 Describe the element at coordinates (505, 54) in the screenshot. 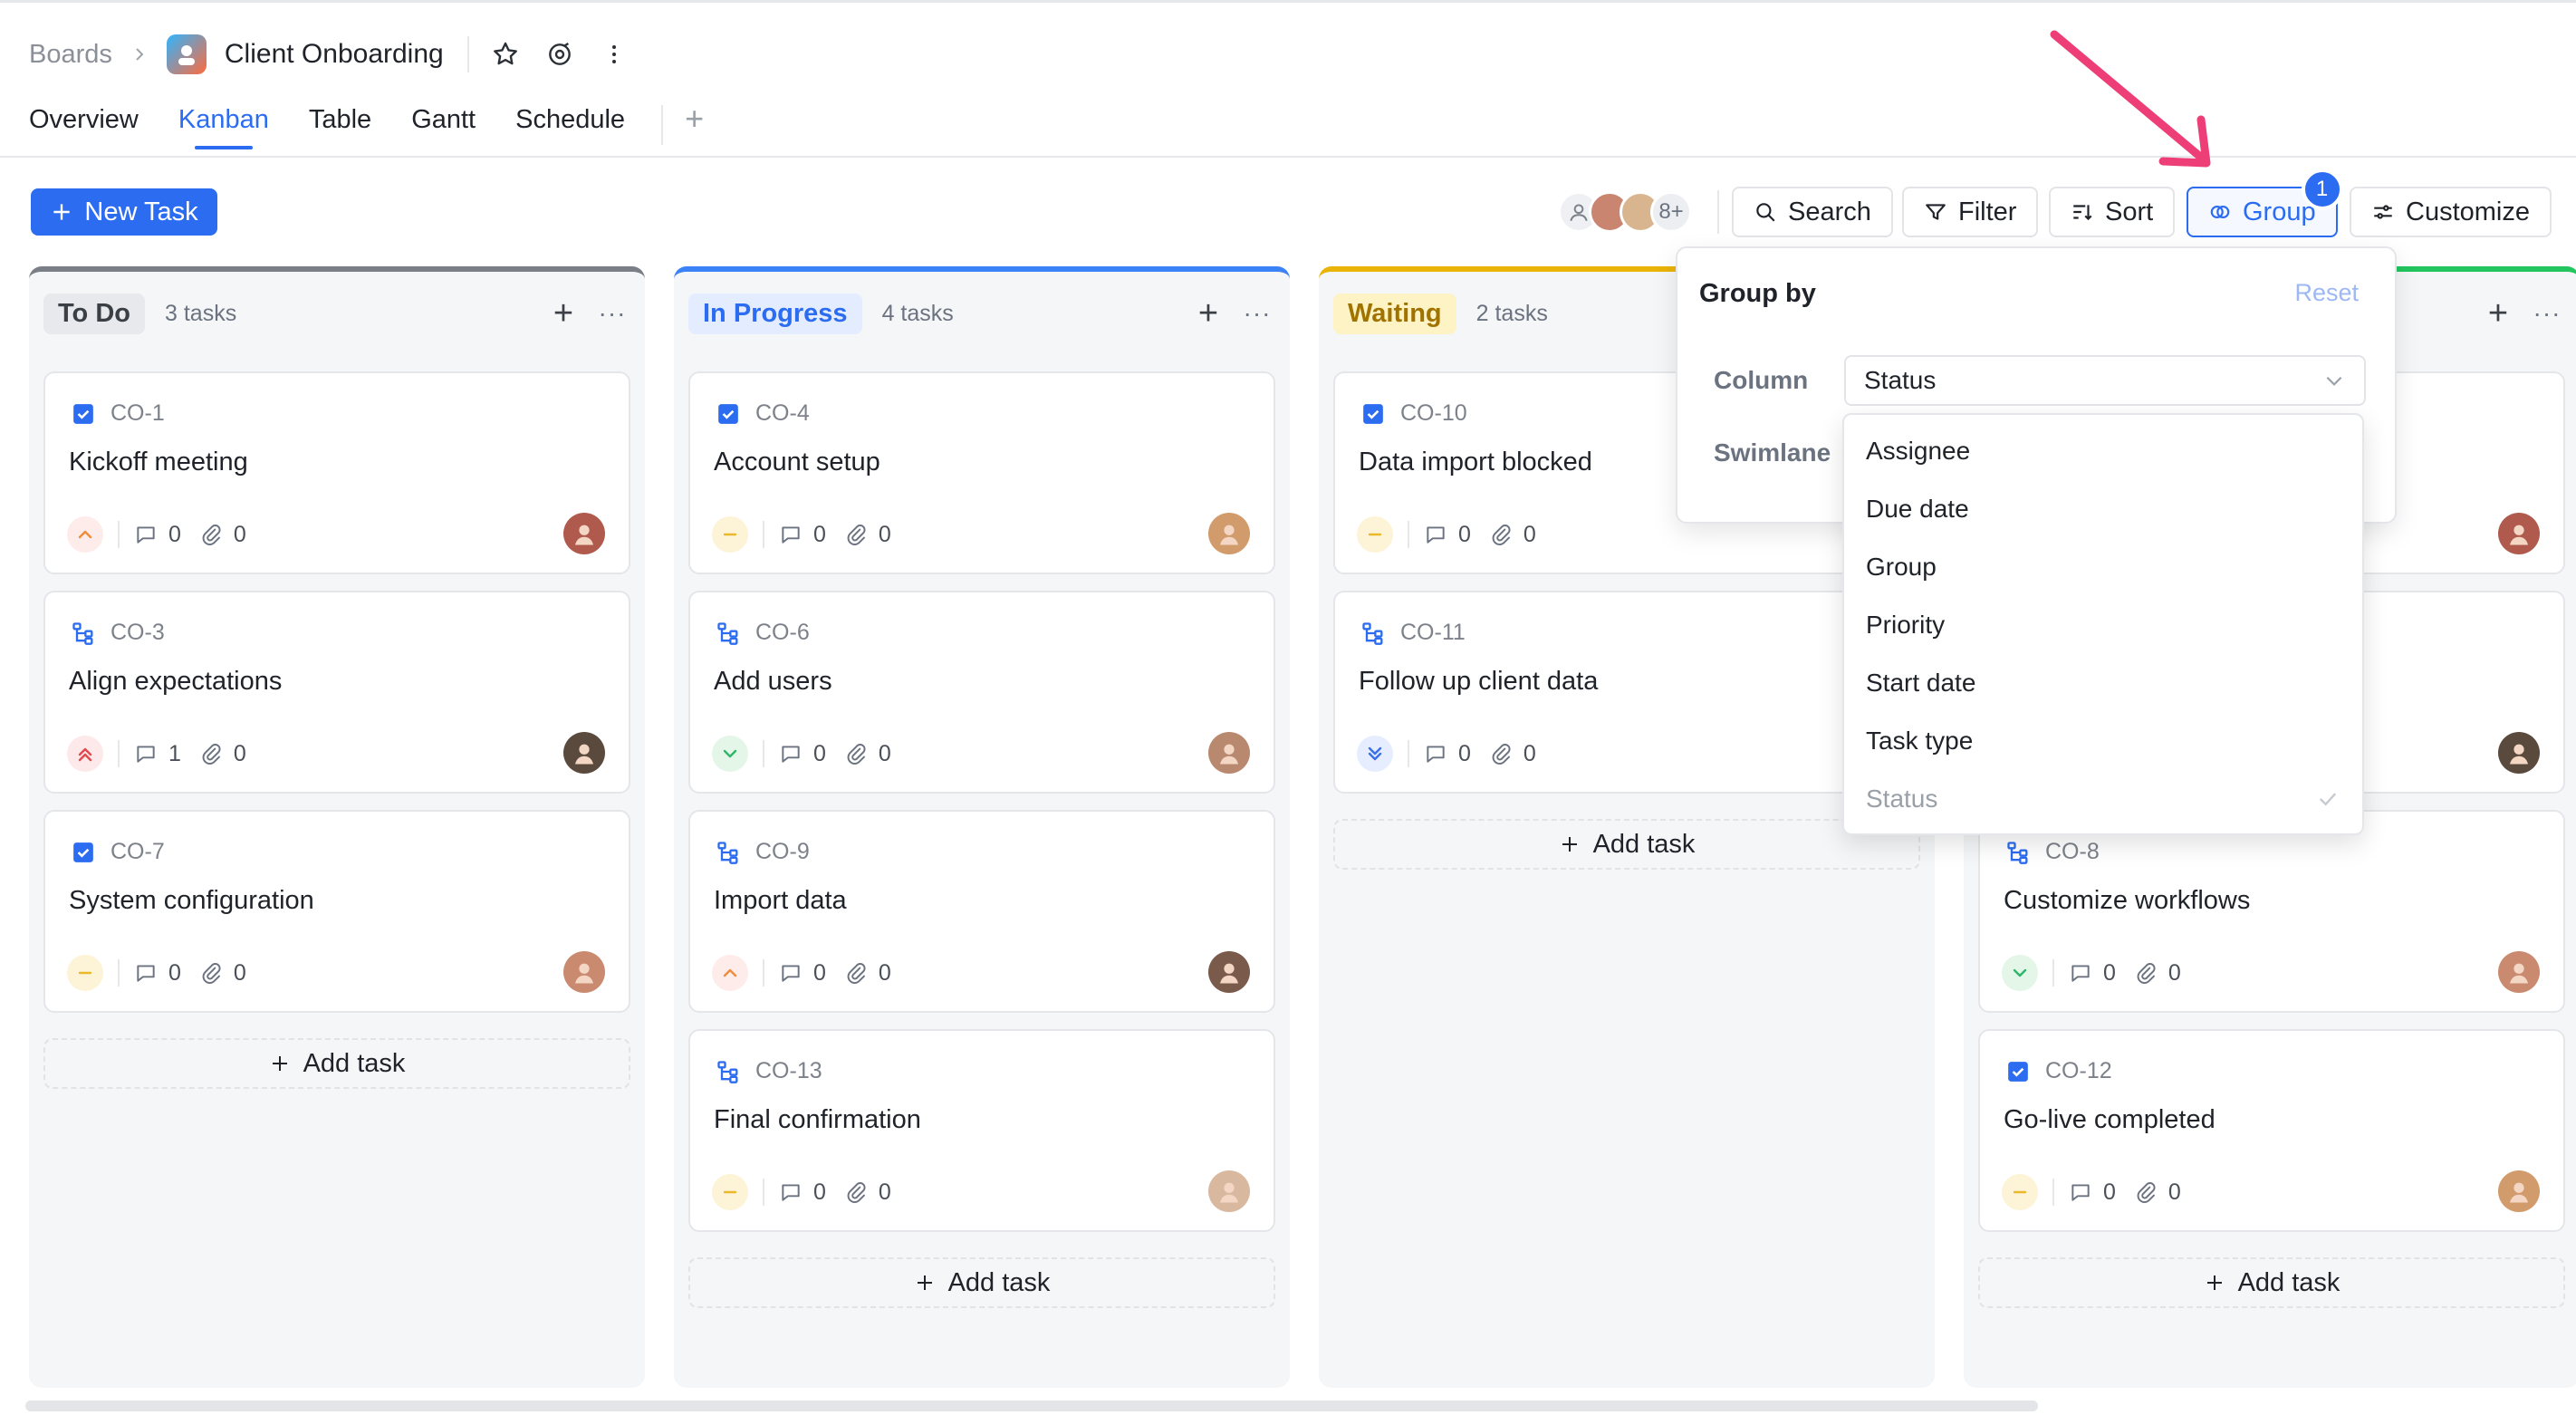

I see `star-icon` at that location.